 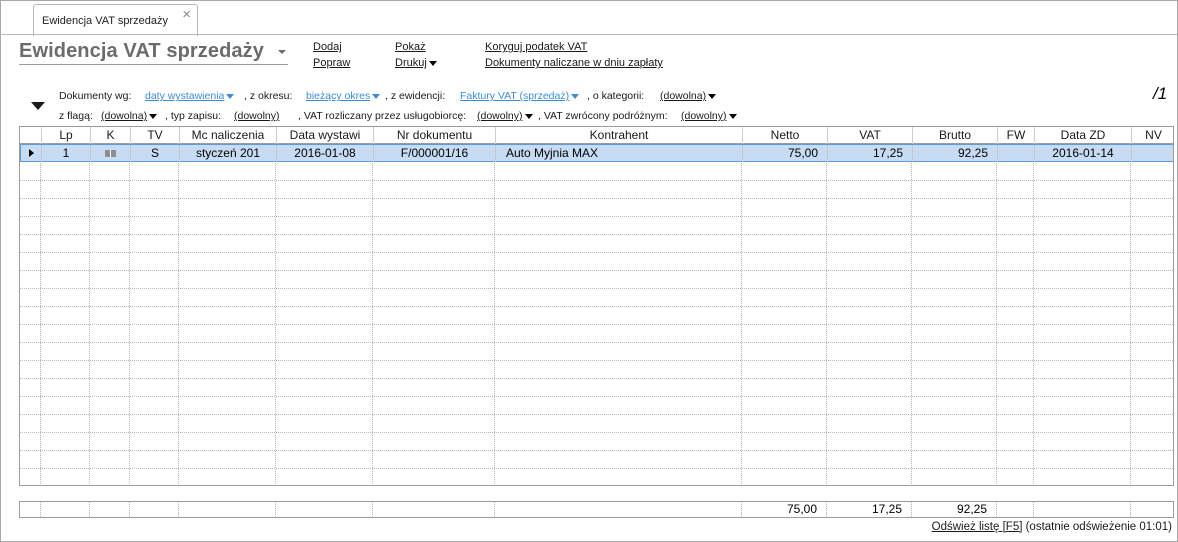 I want to click on service-recipient-vat-select: (dowolny), so click(x=505, y=116).